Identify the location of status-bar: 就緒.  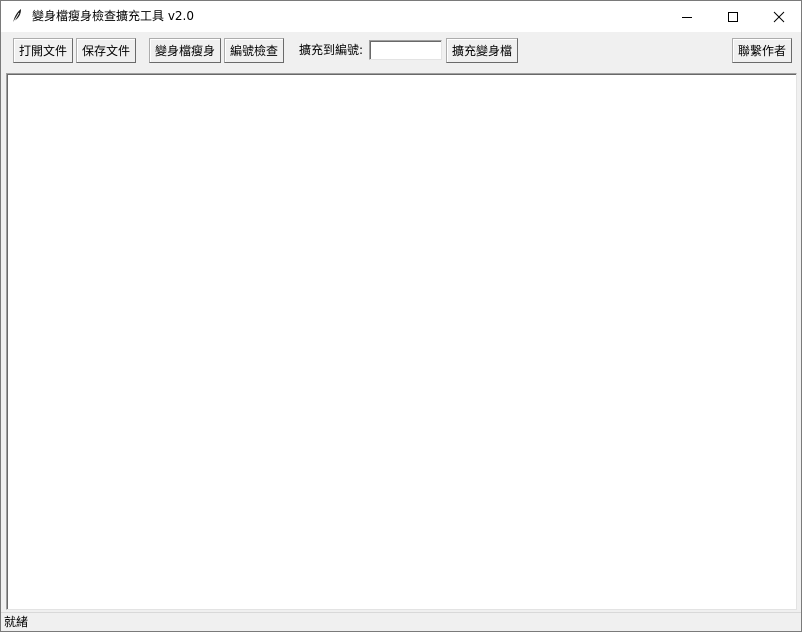
(401, 621).